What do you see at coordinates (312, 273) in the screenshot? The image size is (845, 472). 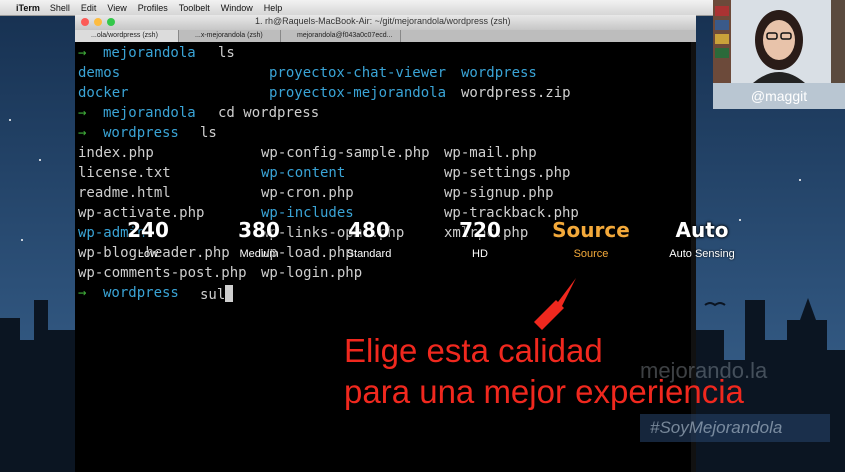 I see `file-entry: wp-login.php` at bounding box center [312, 273].